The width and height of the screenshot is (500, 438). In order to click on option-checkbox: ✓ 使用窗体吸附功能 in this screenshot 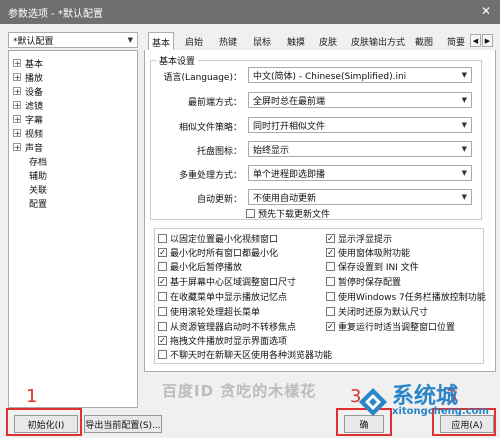, I will do `click(368, 252)`.